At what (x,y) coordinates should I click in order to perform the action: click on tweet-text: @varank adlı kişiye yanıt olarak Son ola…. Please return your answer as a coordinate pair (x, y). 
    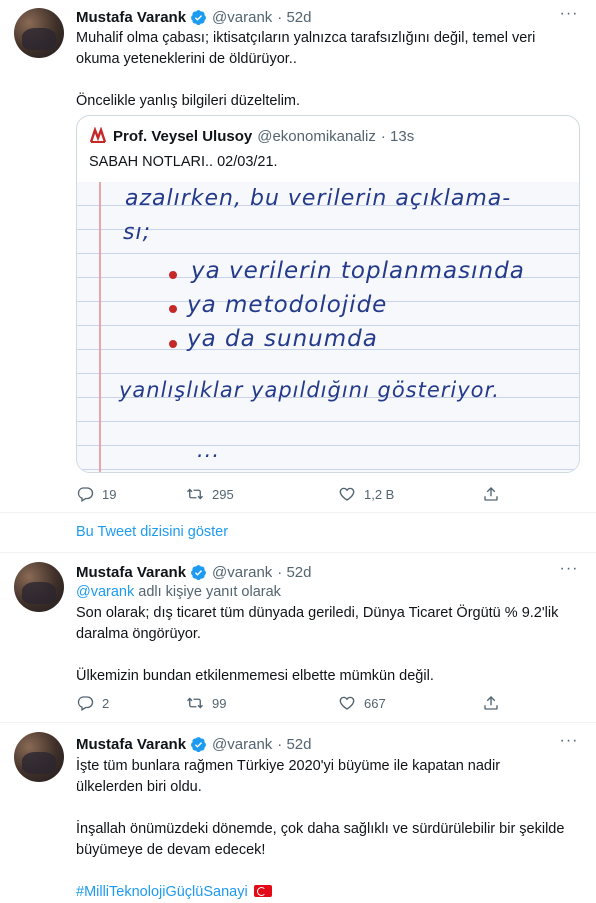
    Looking at the image, I should click on (326, 634).